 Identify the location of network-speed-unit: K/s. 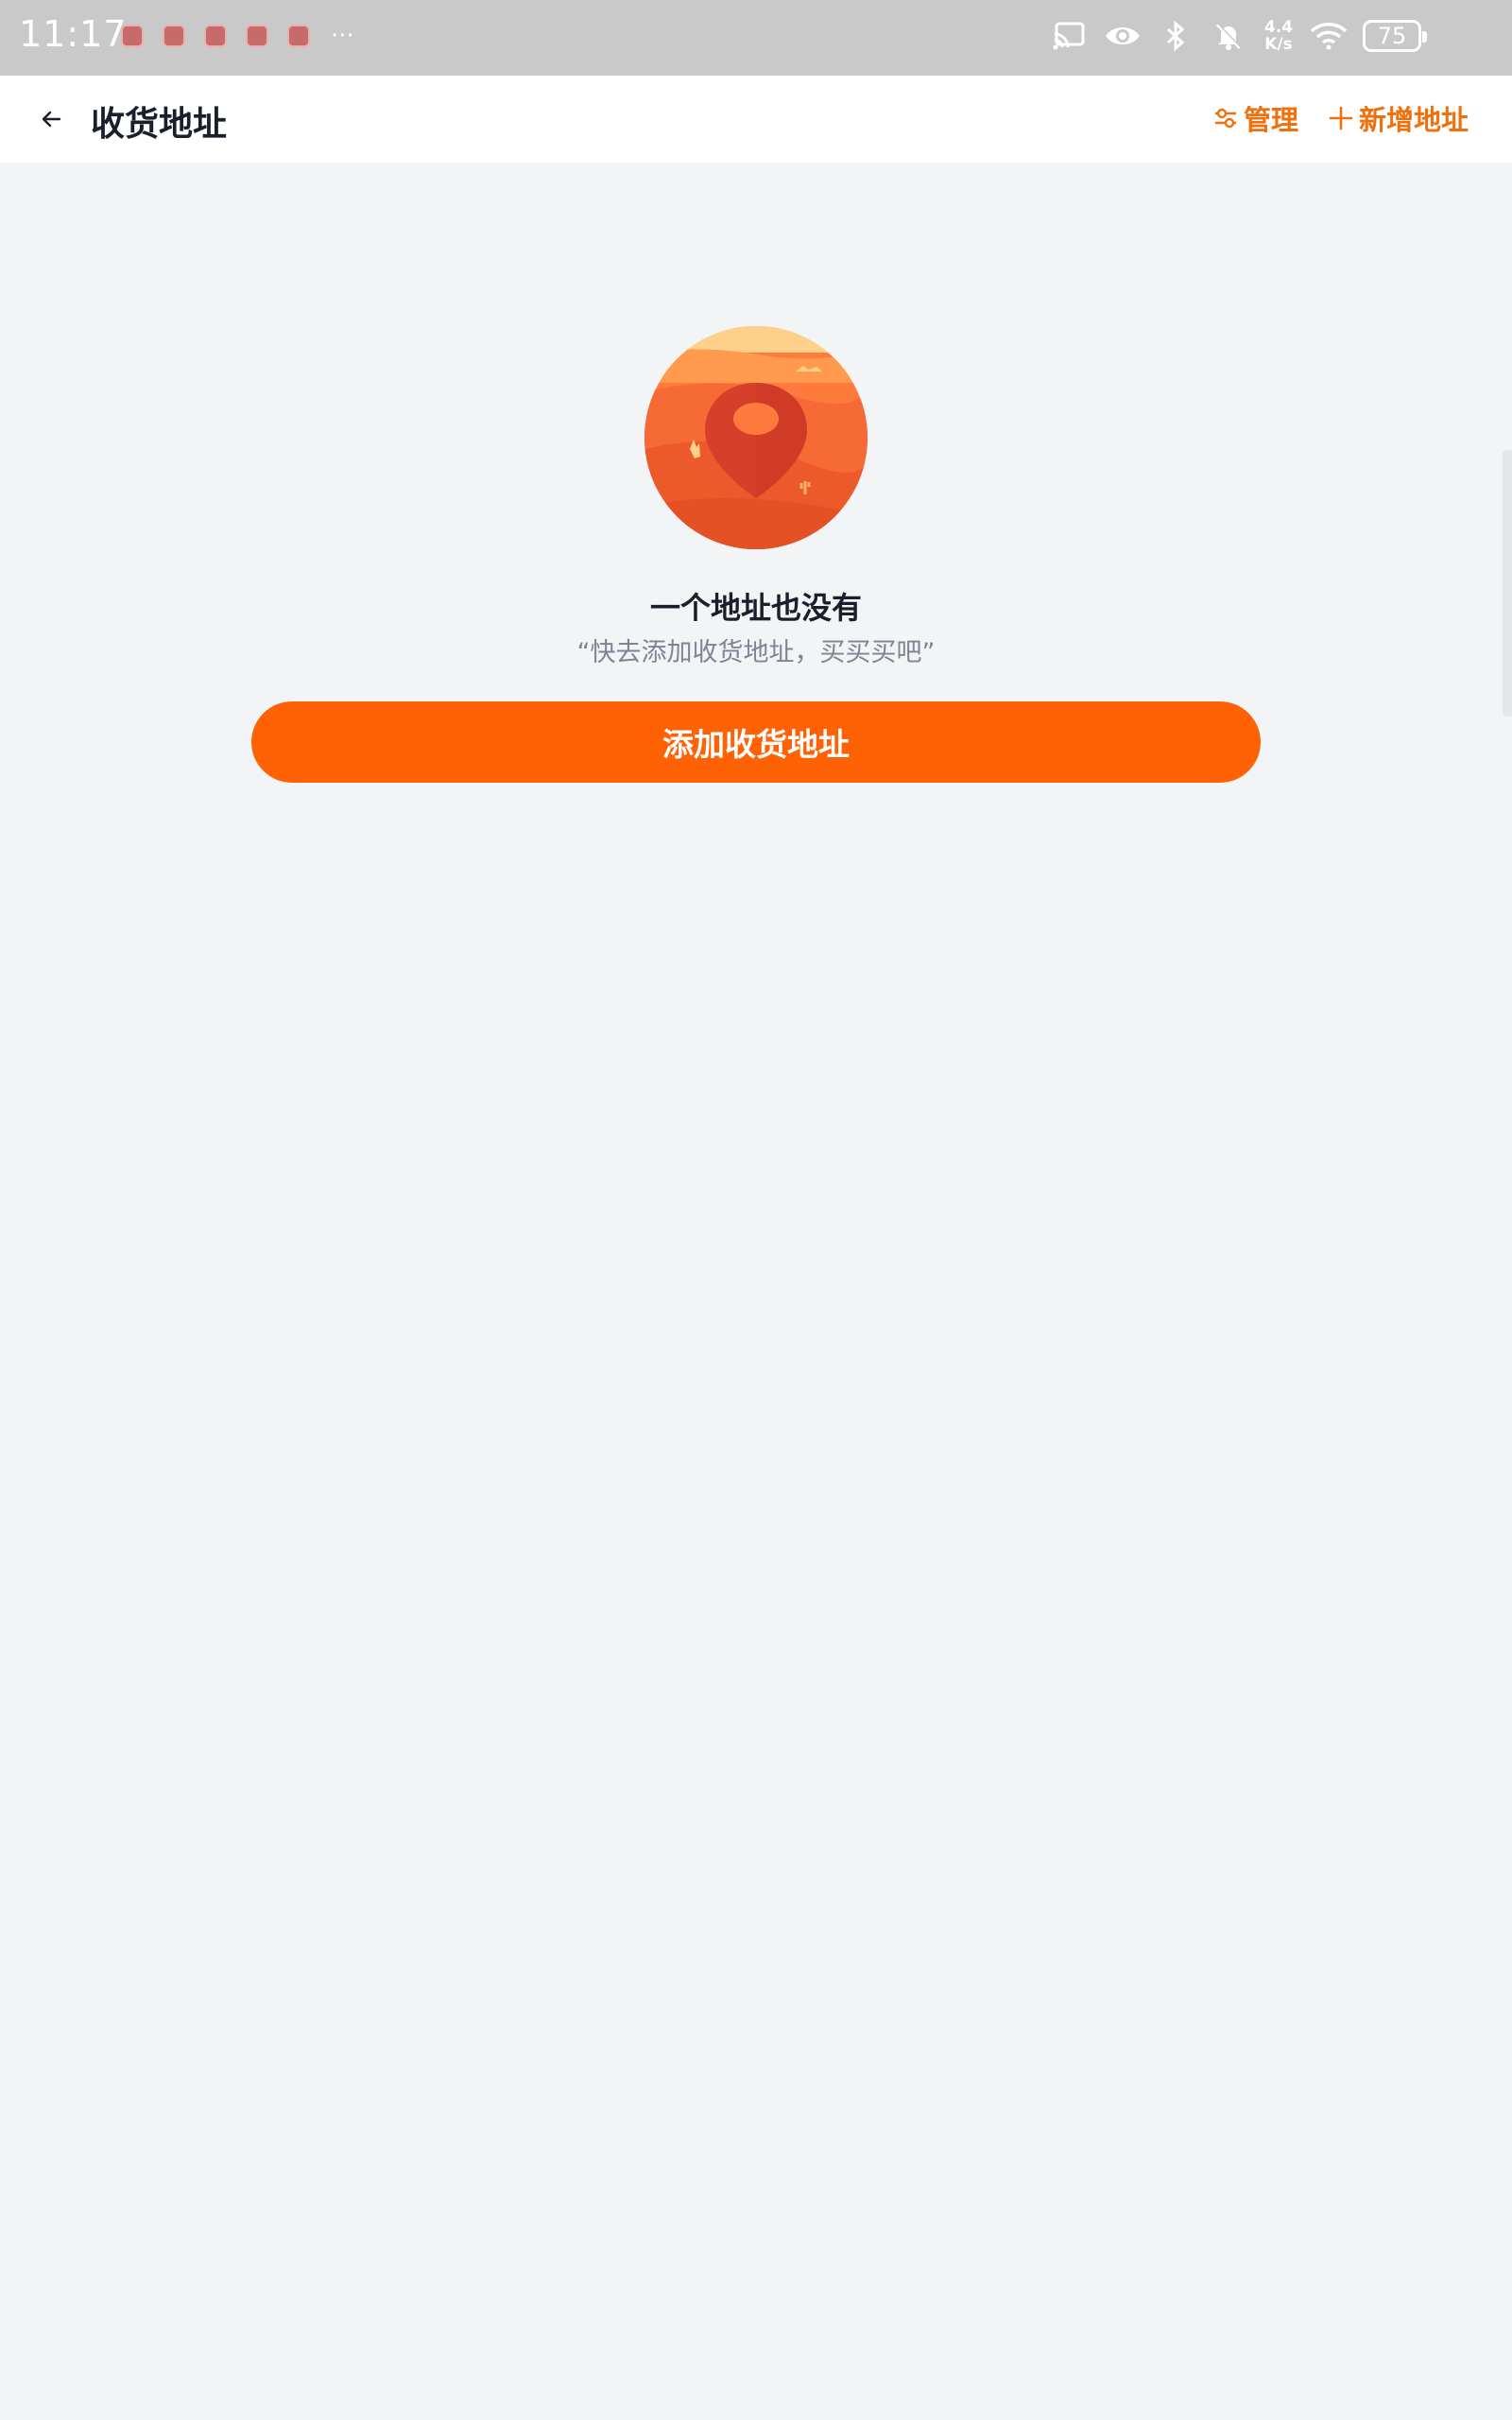
(1278, 44).